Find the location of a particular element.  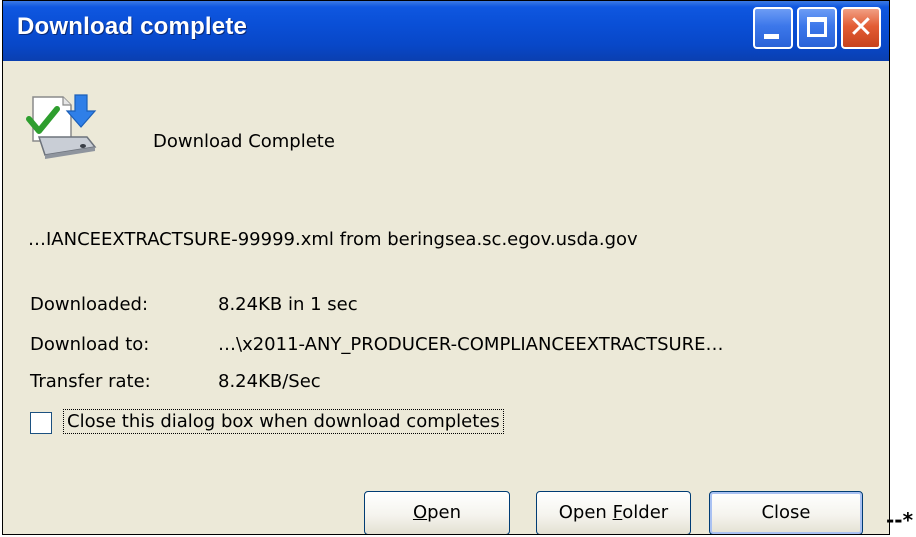

open-mnemonic: O is located at coordinates (420, 512).